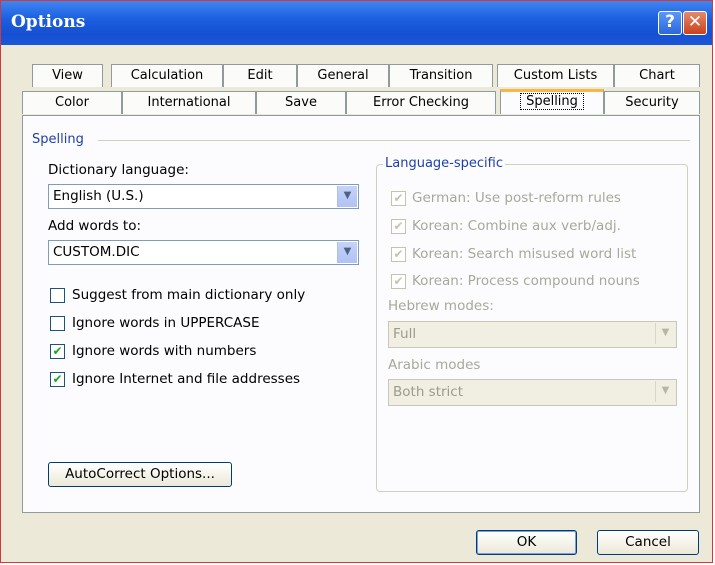 This screenshot has height=565, width=715. Describe the element at coordinates (260, 75) in the screenshot. I see `tab-edit: Edit` at that location.